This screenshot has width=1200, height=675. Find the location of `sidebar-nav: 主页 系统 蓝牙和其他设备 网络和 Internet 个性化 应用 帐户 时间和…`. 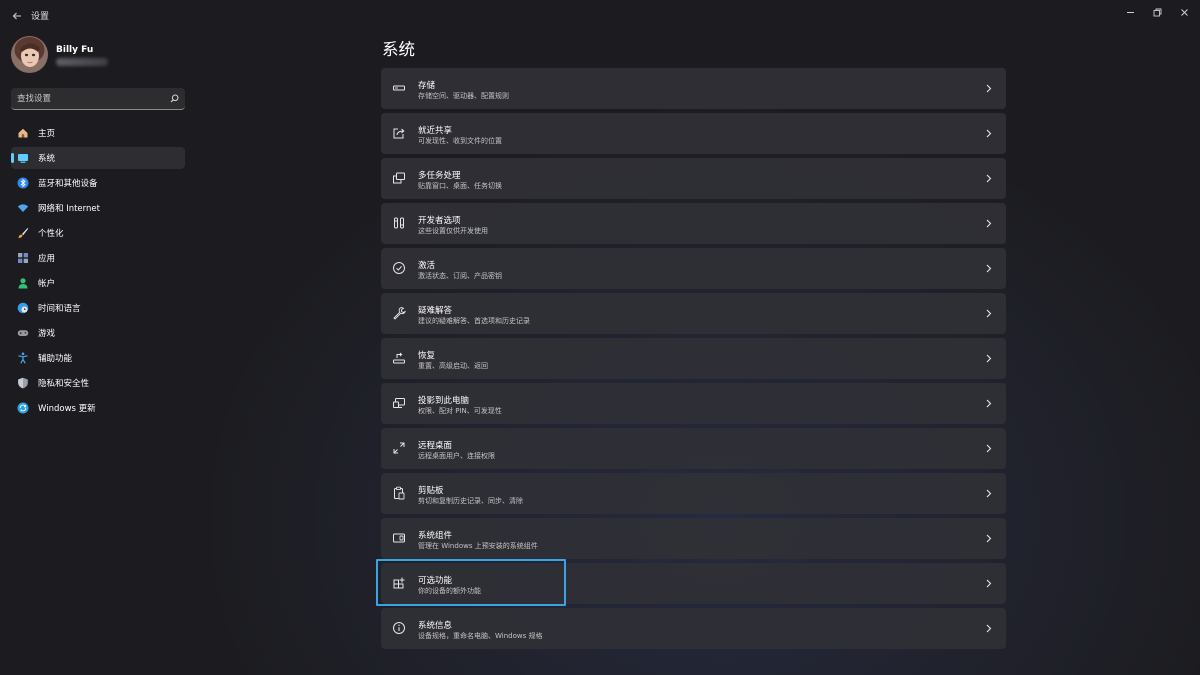

sidebar-nav: 主页 系统 蓝牙和其他设备 网络和 Internet 个性化 应用 帐户 时间和… is located at coordinates (98, 272).